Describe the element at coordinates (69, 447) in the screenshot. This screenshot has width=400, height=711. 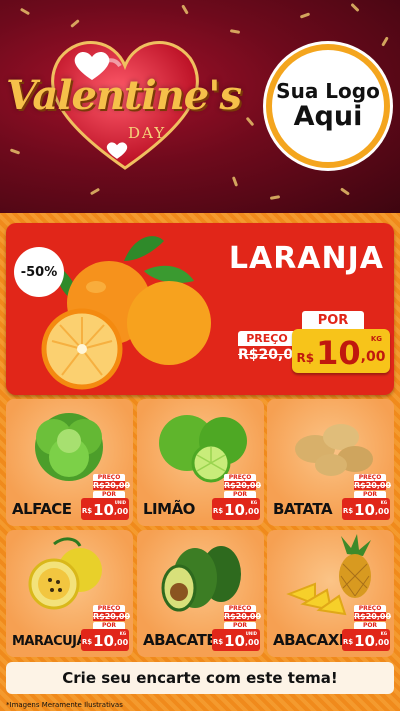
I see `lettuce-icon` at that location.